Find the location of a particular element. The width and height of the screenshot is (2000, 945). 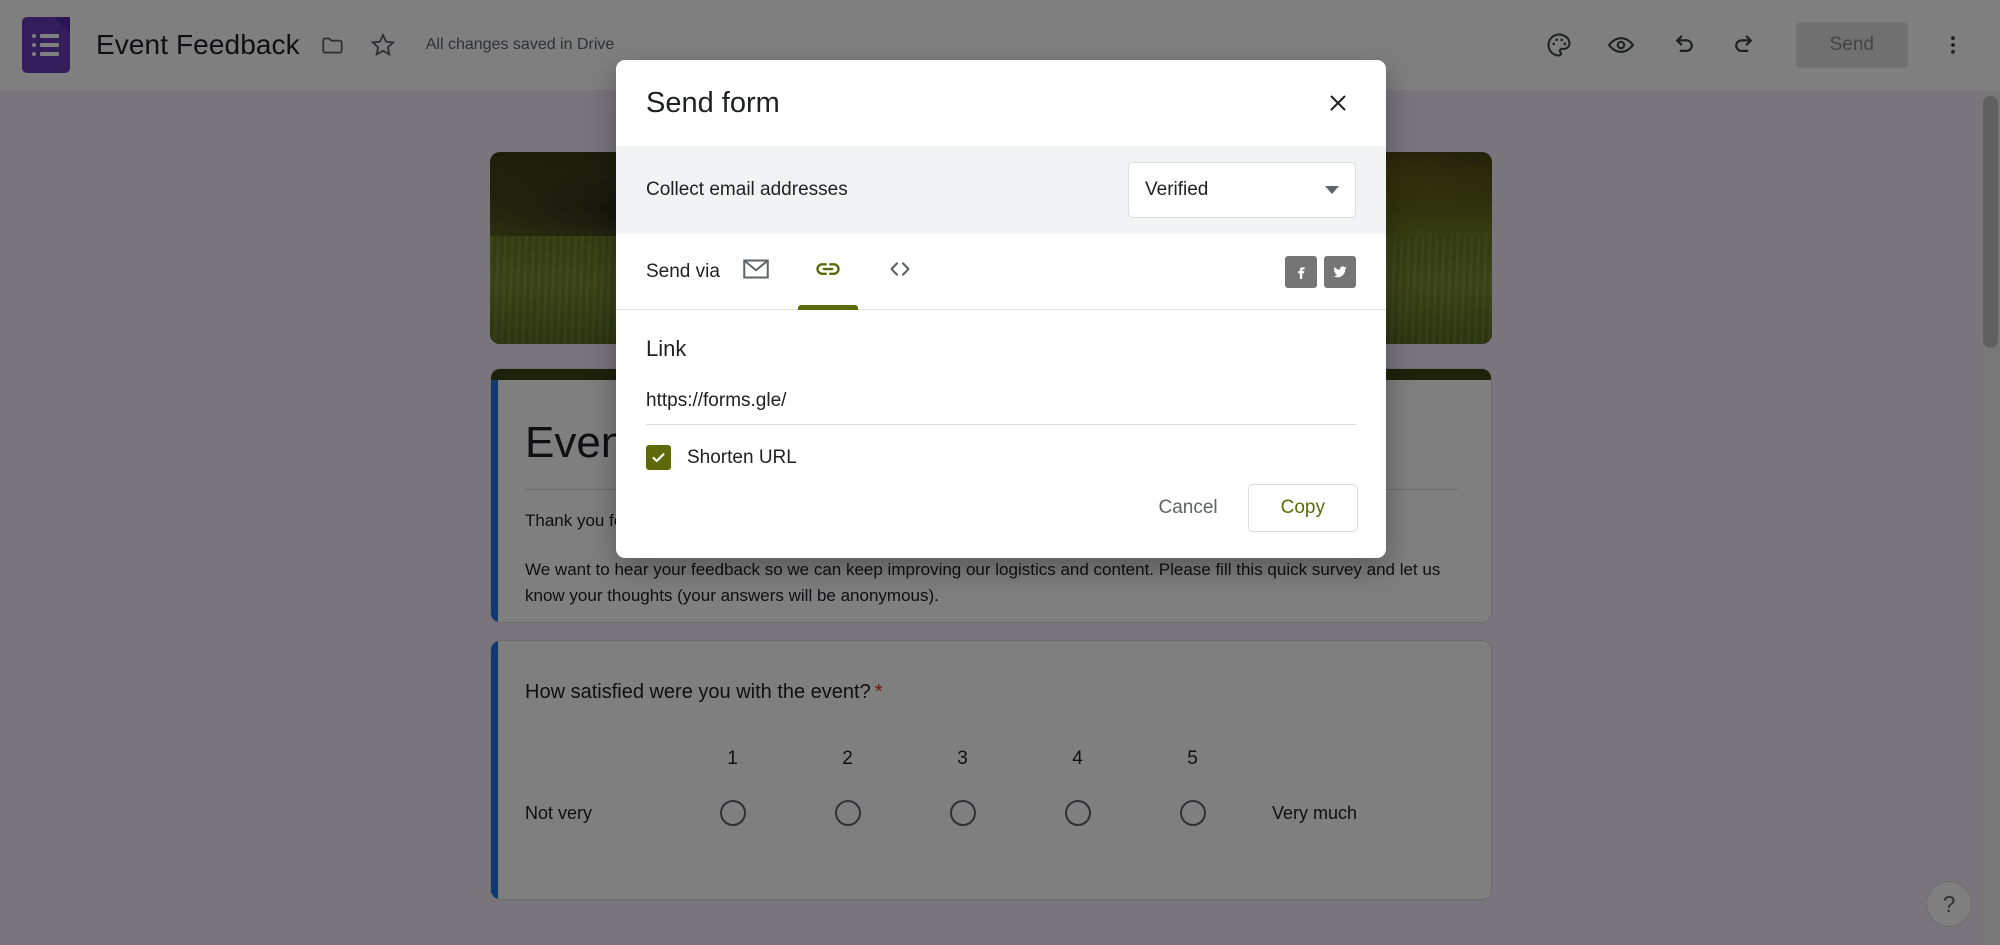

collect-email-select: Verified is located at coordinates (1242, 190).